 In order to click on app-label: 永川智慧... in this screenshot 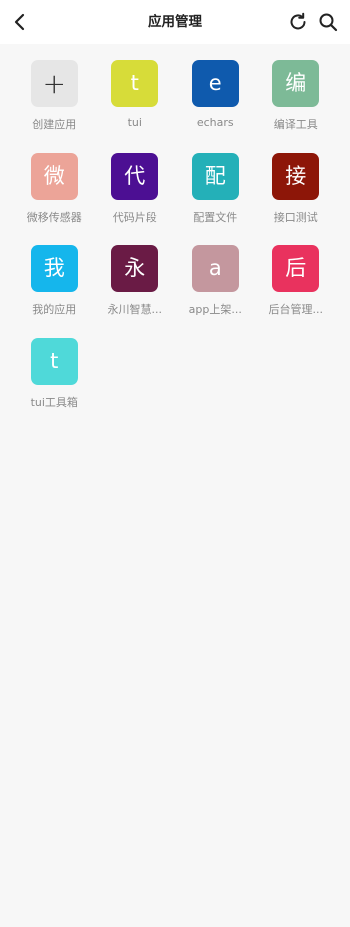, I will do `click(135, 309)`.